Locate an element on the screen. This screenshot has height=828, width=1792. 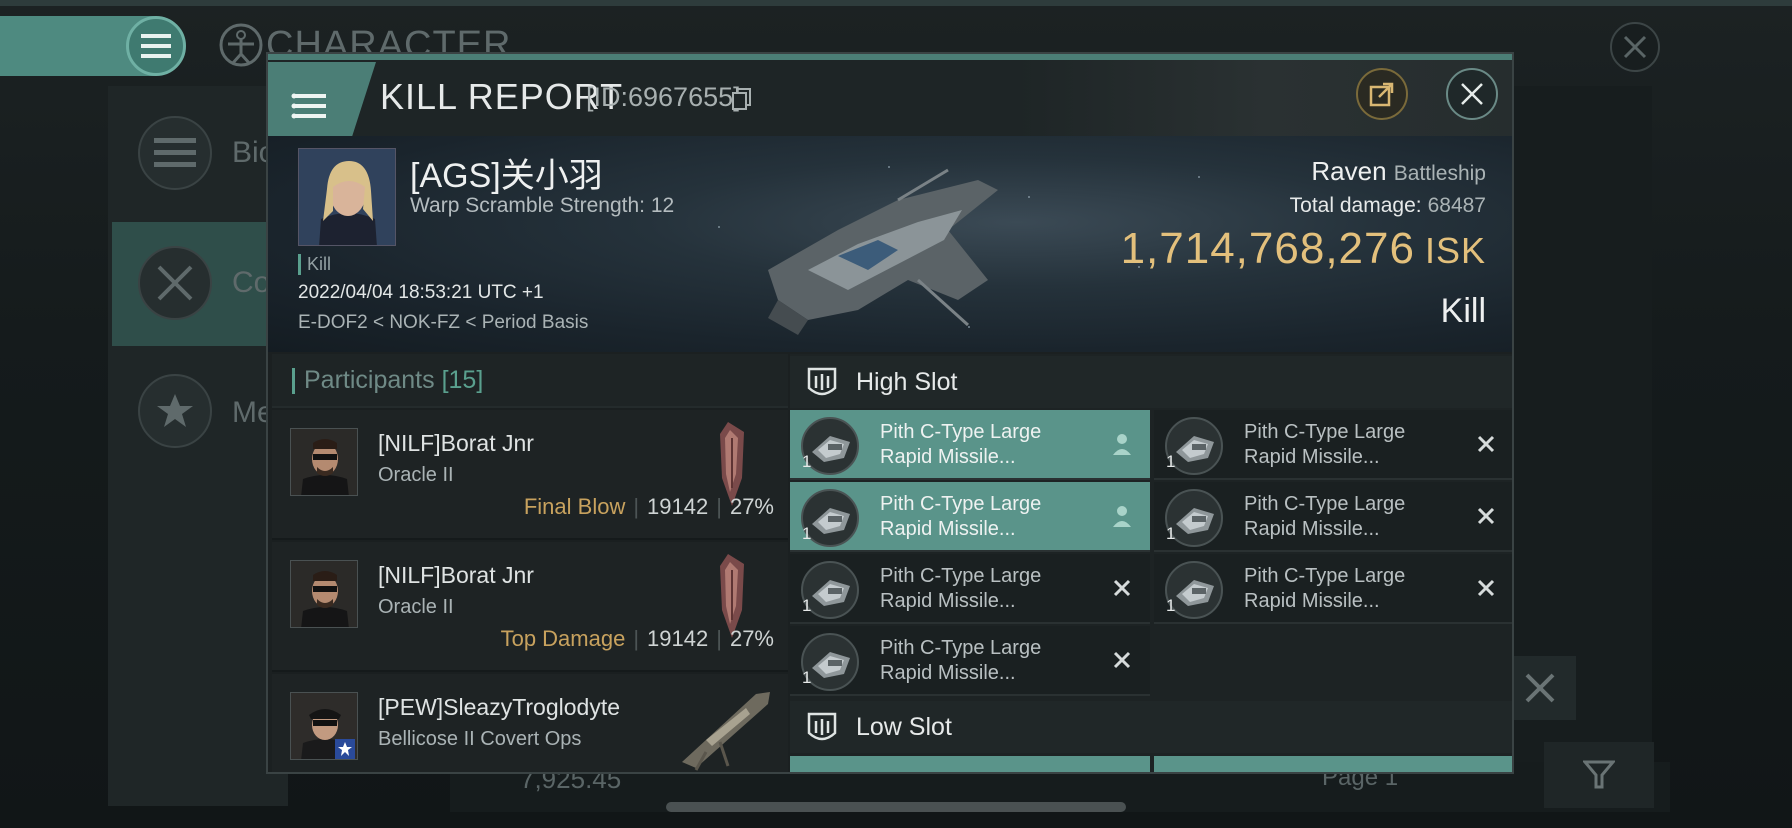
side-item-combat is located at coordinates (175, 283).